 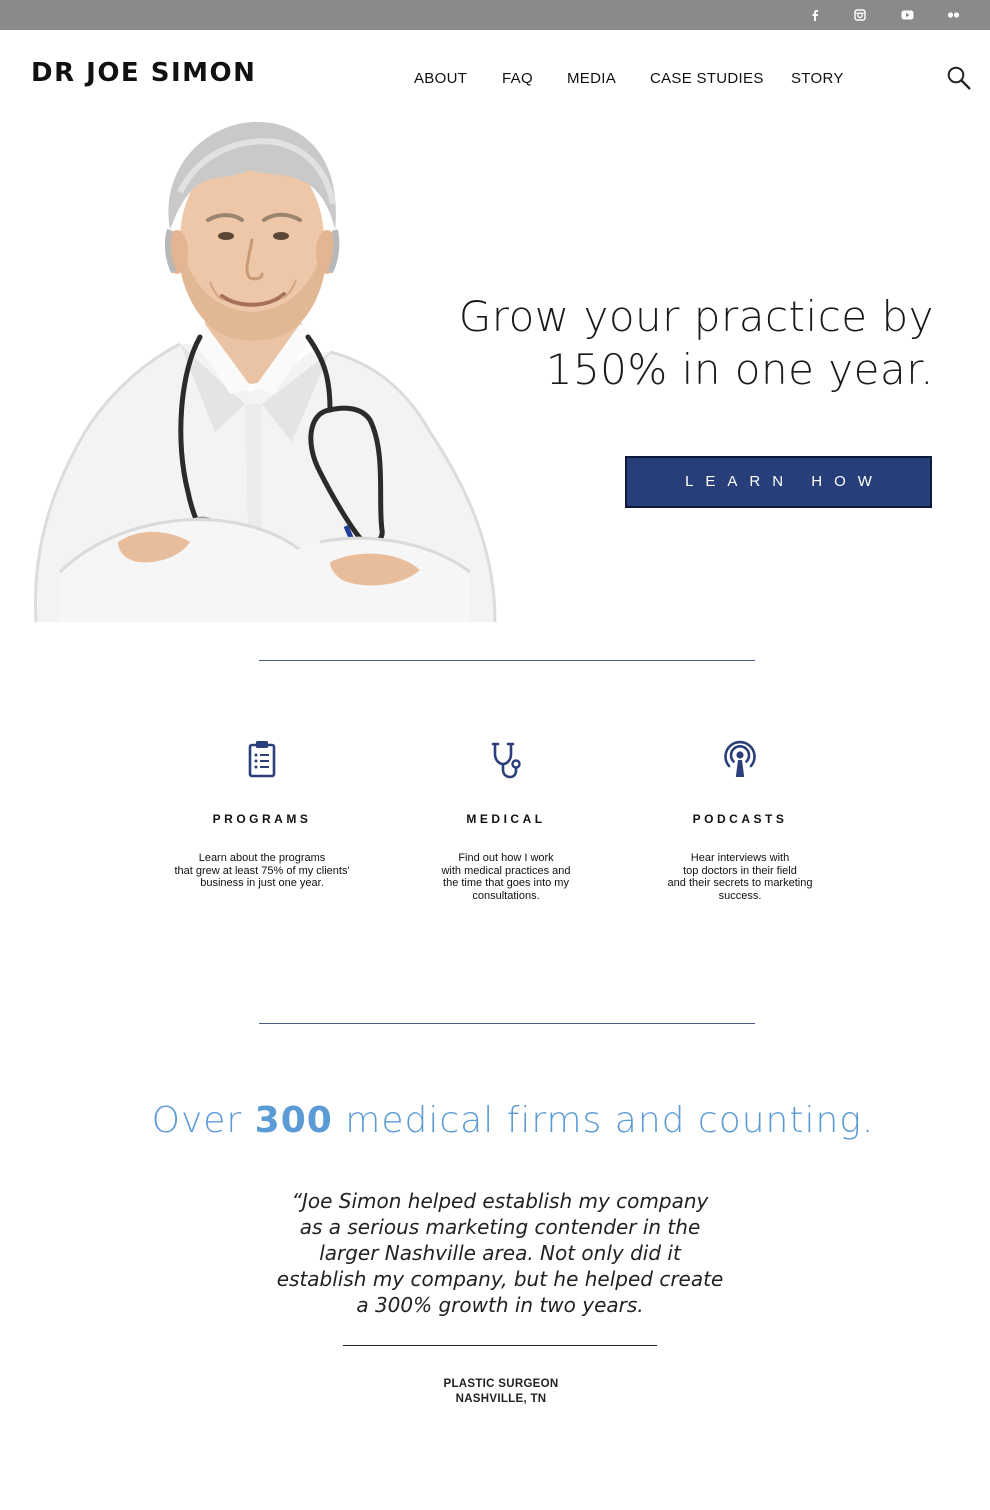 I want to click on flickr-icon, so click(x=953, y=15).